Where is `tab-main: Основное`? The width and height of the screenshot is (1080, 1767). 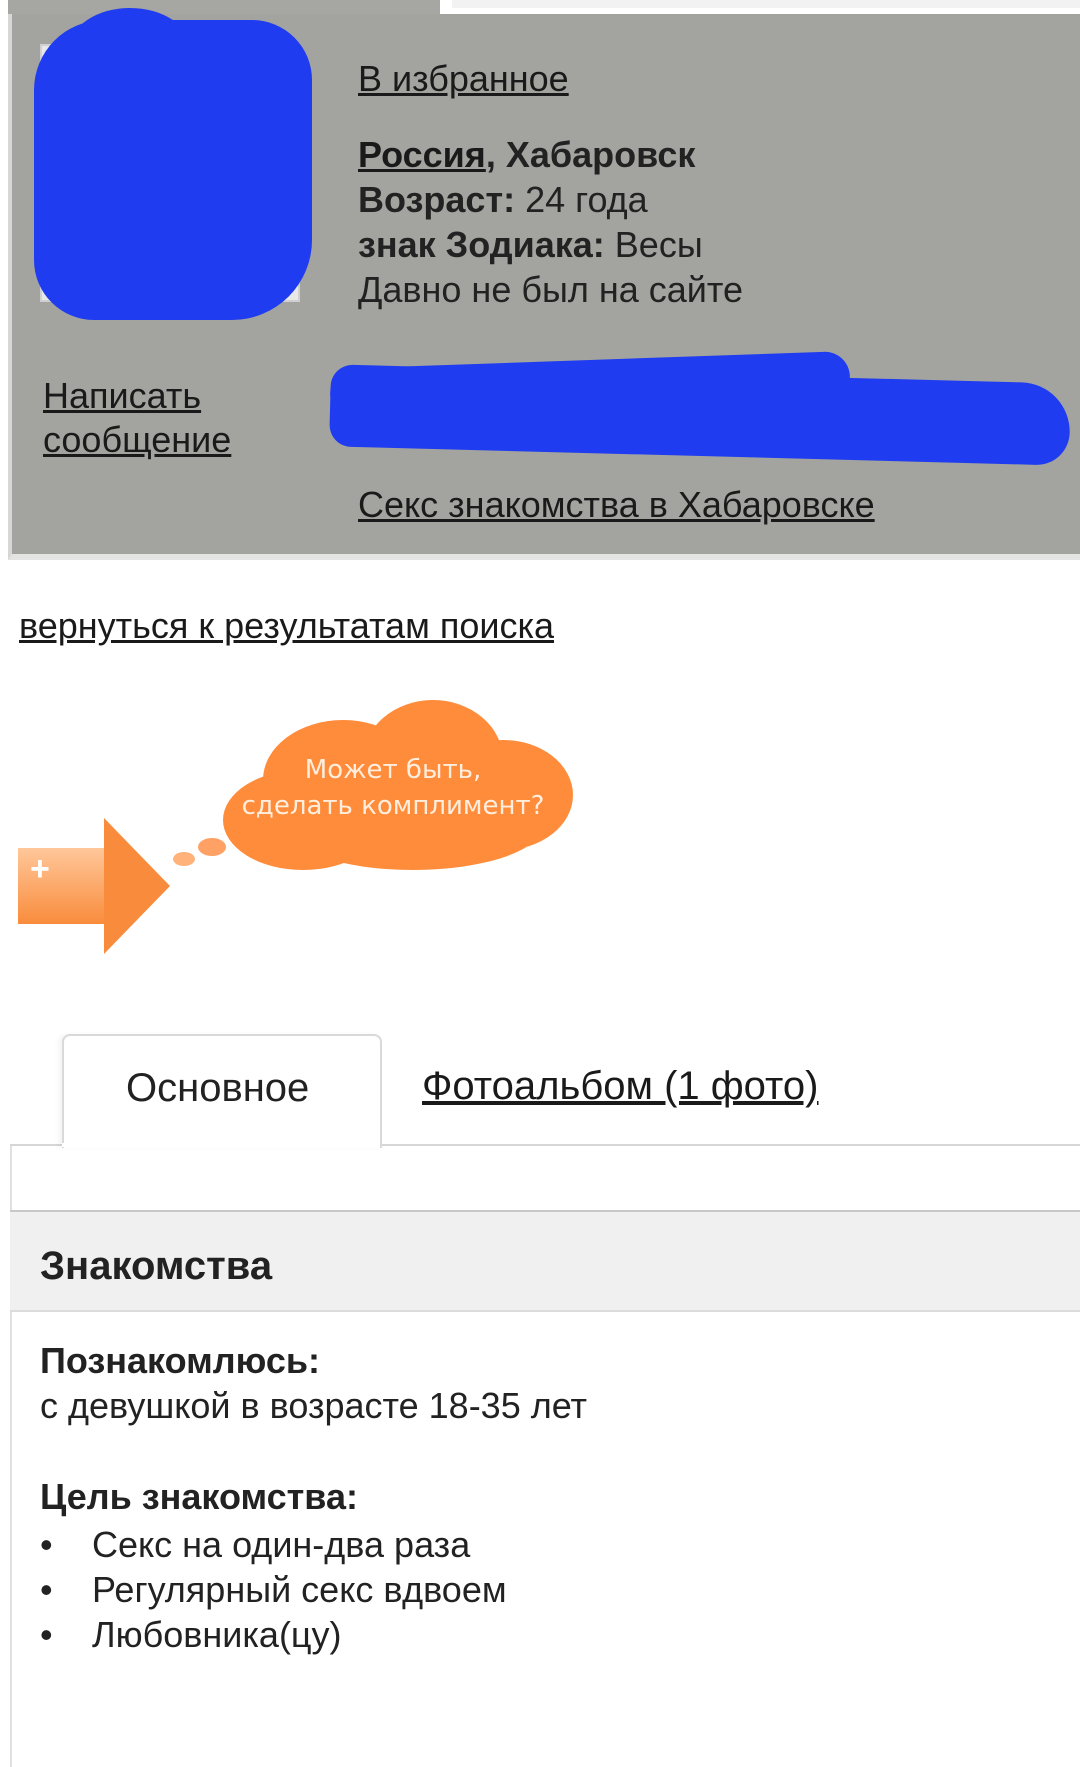
tab-main: Основное is located at coordinates (222, 1091).